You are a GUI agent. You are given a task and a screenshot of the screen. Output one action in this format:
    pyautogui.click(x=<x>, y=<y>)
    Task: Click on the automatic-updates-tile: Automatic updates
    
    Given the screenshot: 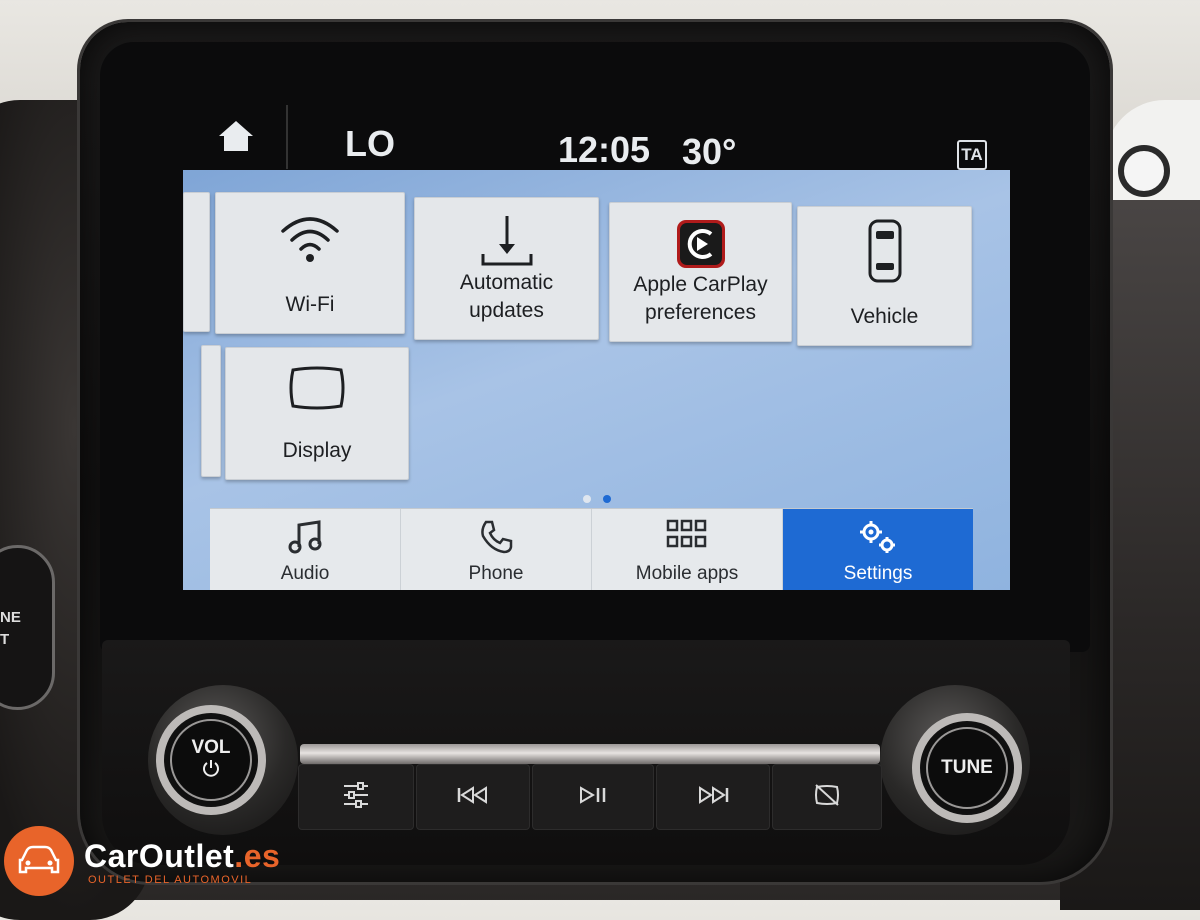 What is the action you would take?
    pyautogui.click(x=506, y=268)
    